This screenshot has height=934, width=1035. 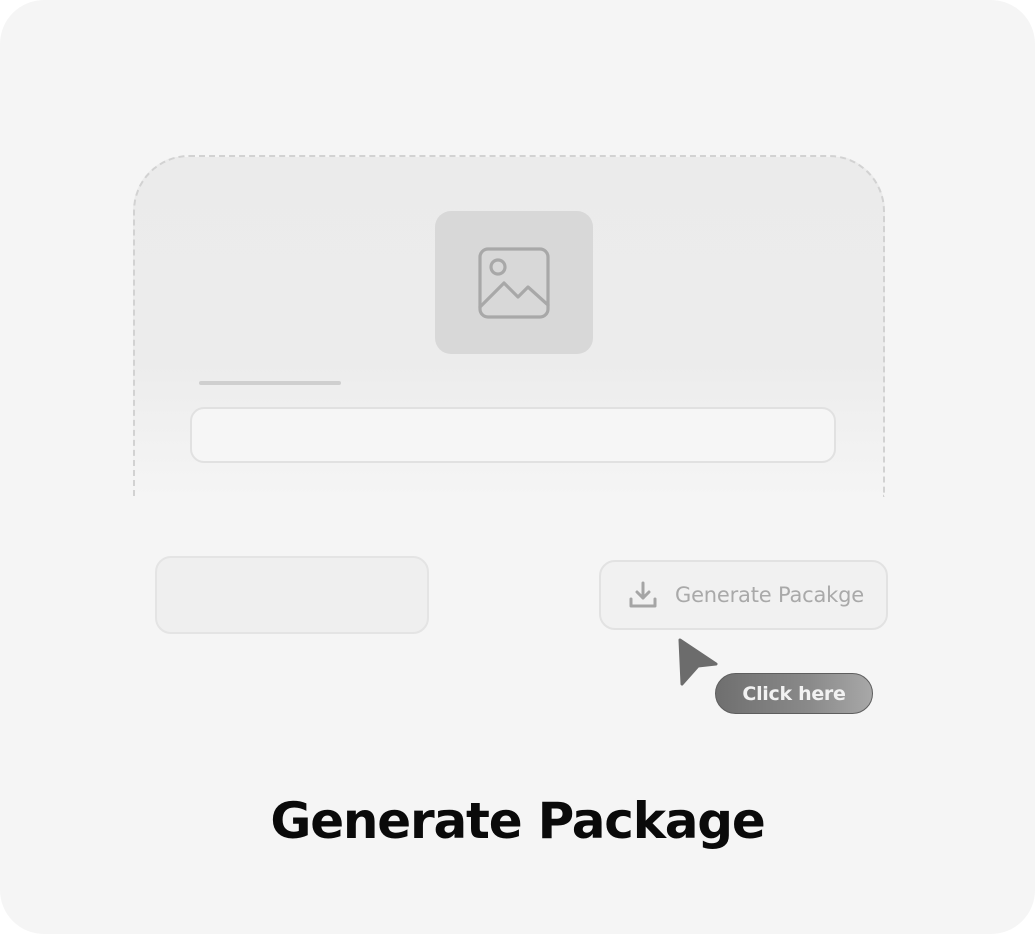 What do you see at coordinates (517, 821) in the screenshot?
I see `page-title: Generate Package` at bounding box center [517, 821].